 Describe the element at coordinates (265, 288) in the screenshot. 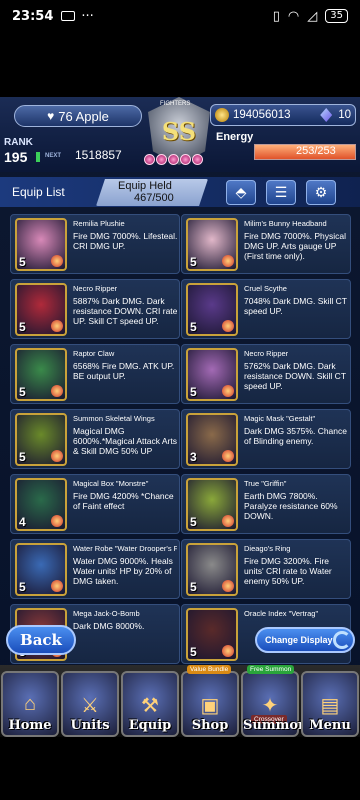

I see `equipment-name: Cruel Scythe` at that location.